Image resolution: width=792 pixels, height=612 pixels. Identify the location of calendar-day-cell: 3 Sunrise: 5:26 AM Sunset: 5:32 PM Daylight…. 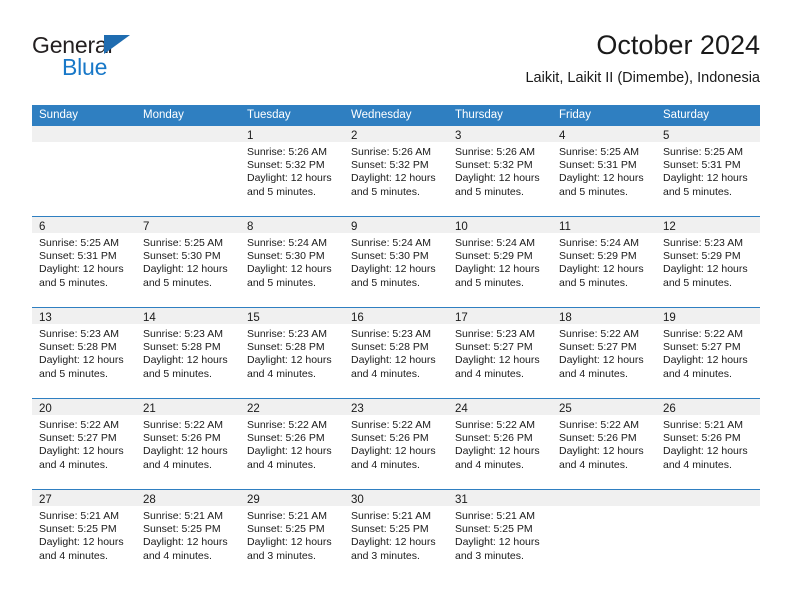
(500, 171).